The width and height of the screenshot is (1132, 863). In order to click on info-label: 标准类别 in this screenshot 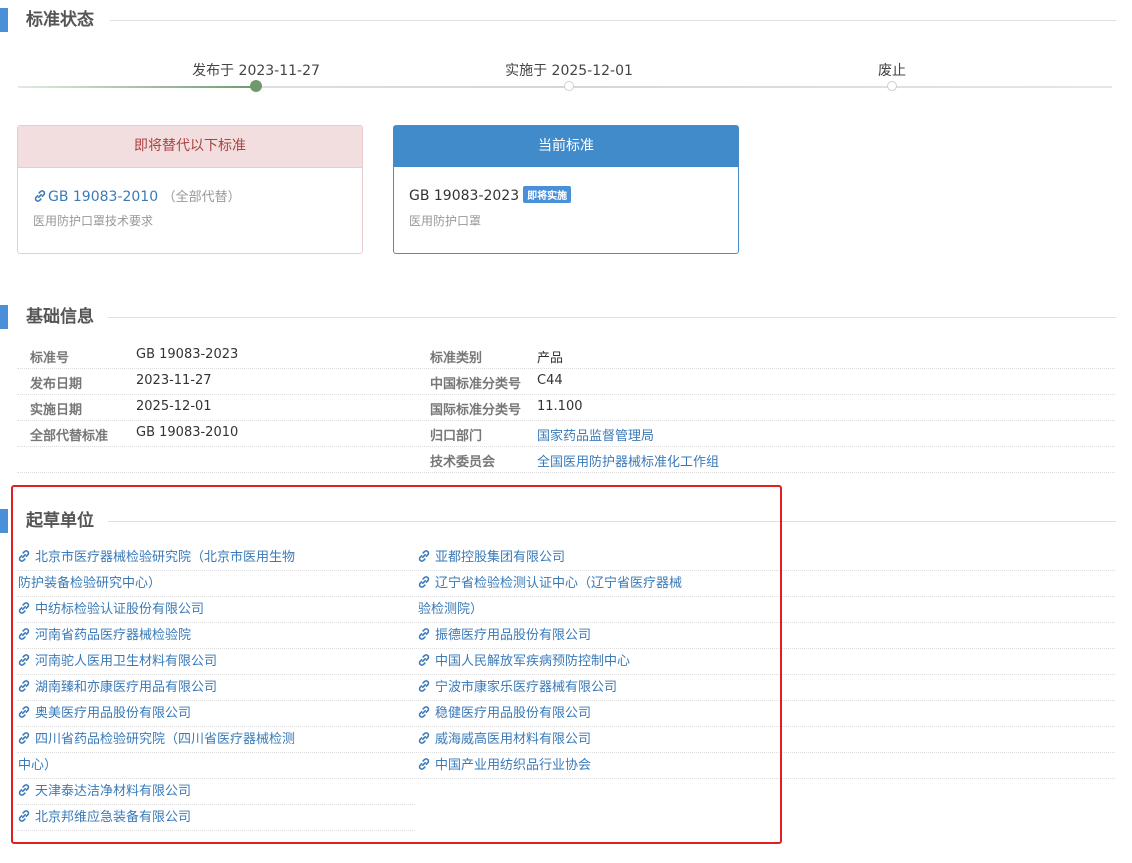, I will do `click(456, 358)`.